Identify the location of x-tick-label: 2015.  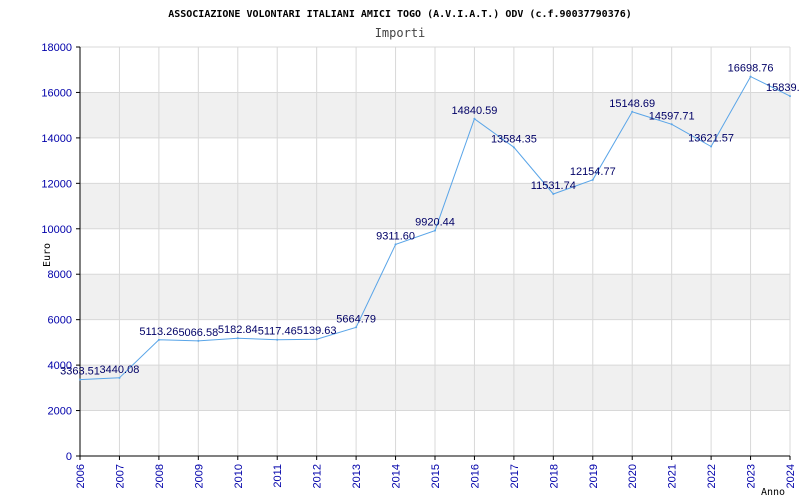
(436, 476).